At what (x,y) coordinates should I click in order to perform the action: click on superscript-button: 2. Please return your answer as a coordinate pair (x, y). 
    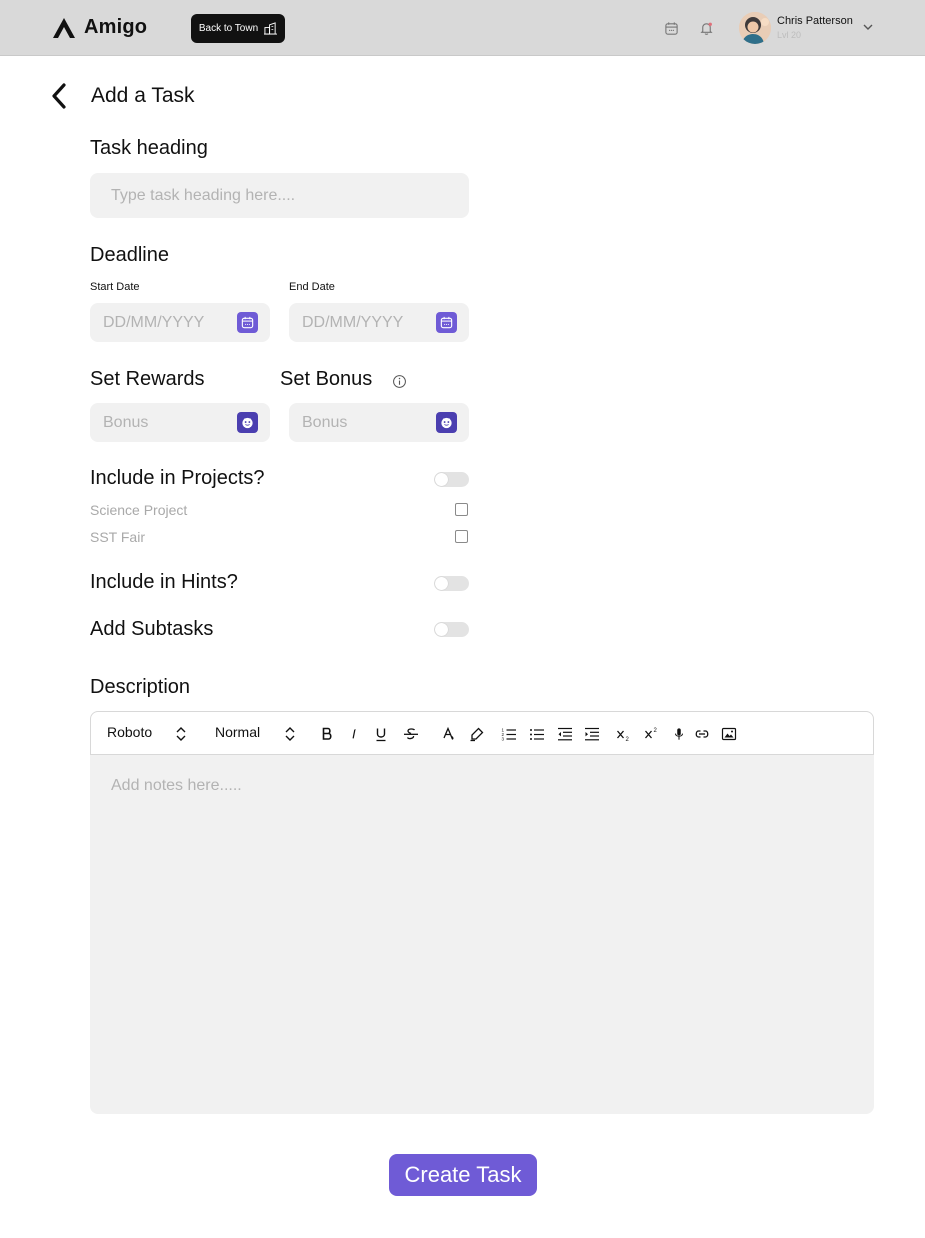
    Looking at the image, I should click on (652, 734).